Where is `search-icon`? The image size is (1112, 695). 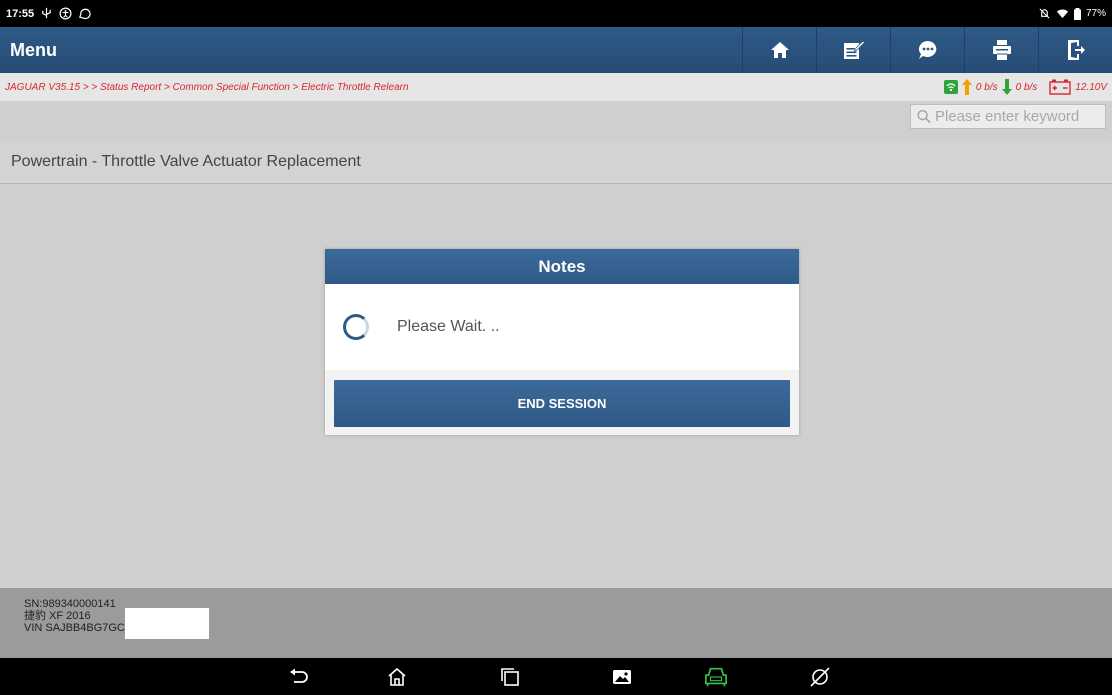
search-icon is located at coordinates (924, 116).